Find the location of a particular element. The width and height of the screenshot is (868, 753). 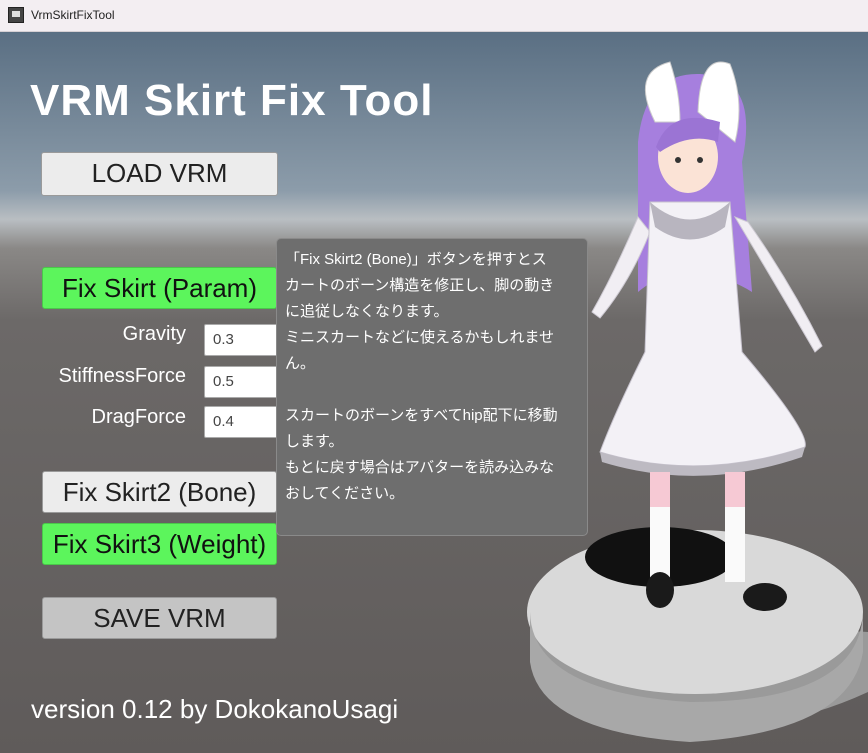

fix-skirt2-bone-button: Fix Skirt2 (Bone) is located at coordinates (159, 492).